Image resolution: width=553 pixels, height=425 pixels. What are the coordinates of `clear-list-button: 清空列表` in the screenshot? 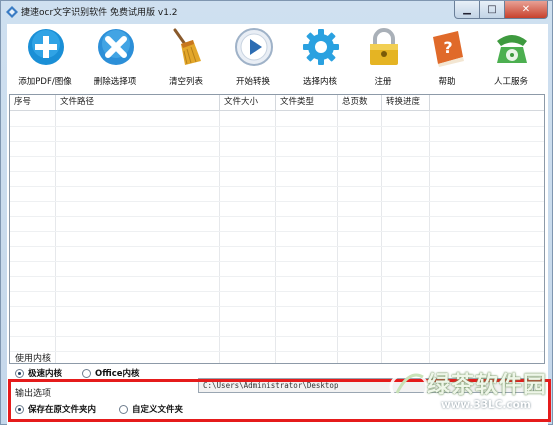 It's located at (186, 59).